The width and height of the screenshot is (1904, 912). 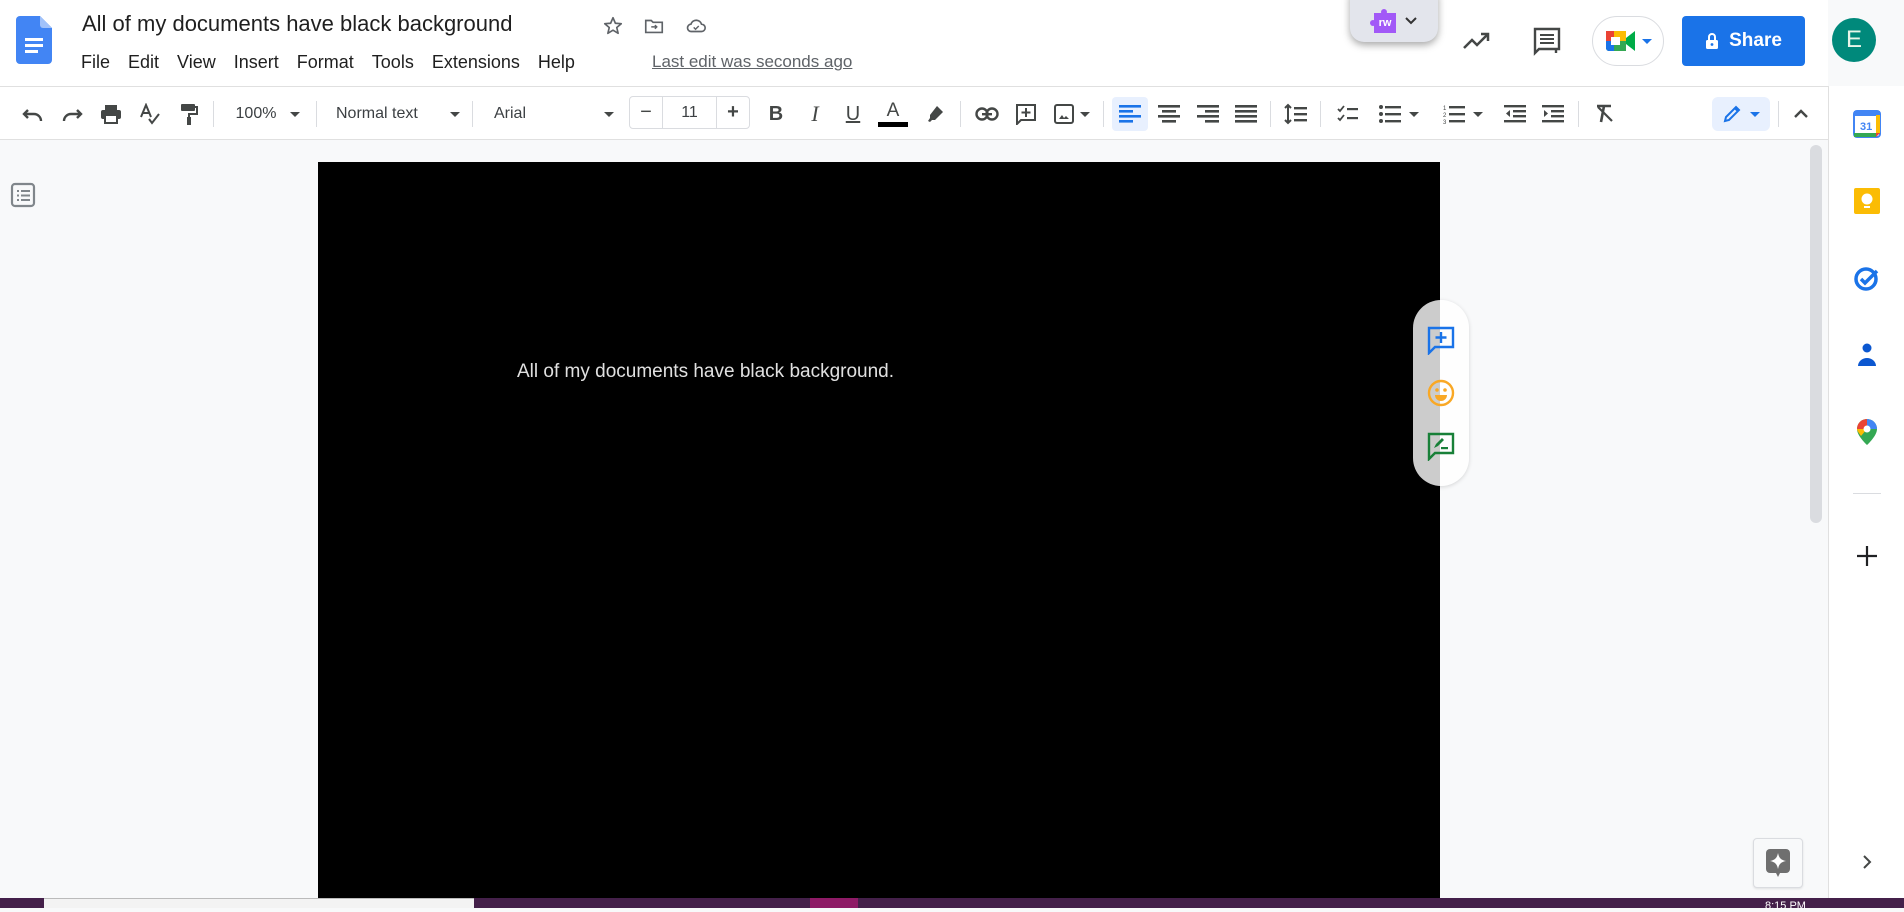 What do you see at coordinates (1647, 41) in the screenshot?
I see `meet-caret-icon` at bounding box center [1647, 41].